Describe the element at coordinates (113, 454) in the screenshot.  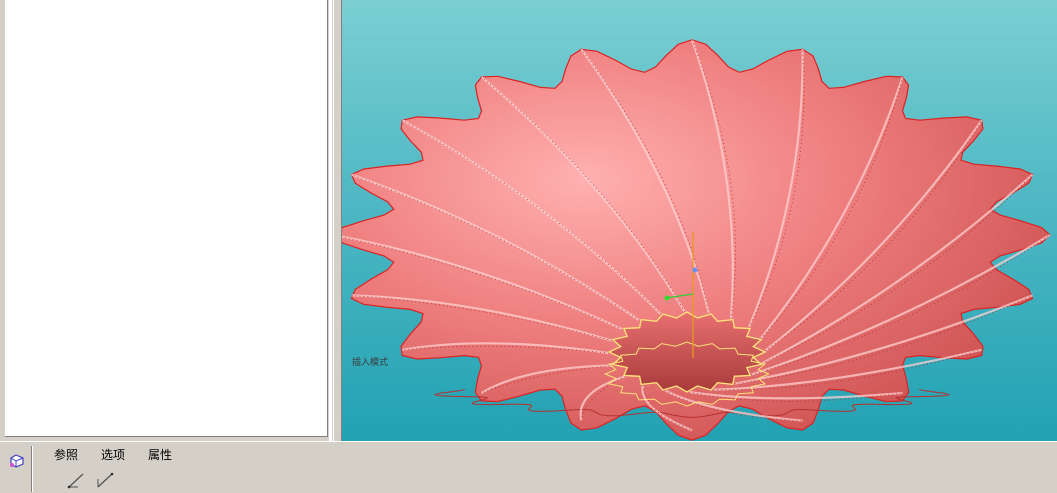
I see `tab-options: 选项` at that location.